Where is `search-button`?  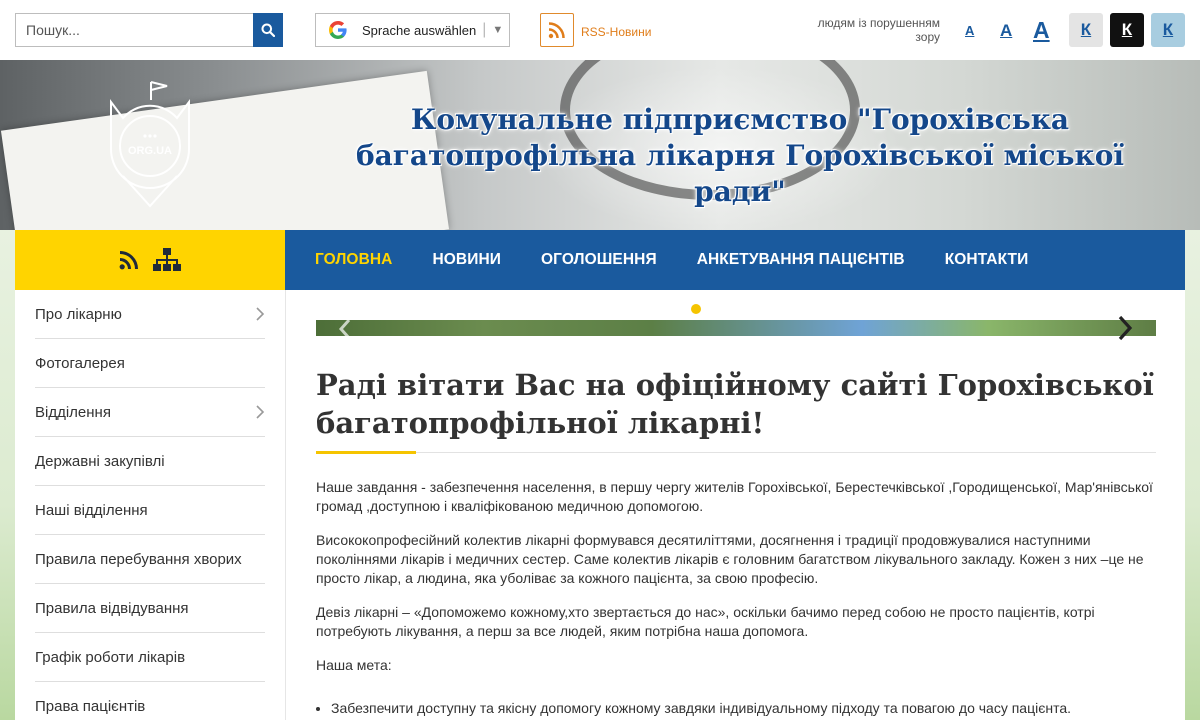
search-button is located at coordinates (268, 30).